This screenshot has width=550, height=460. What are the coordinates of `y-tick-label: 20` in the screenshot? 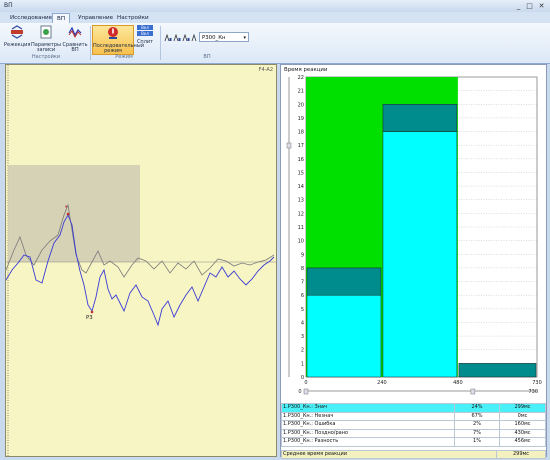 It's located at (301, 105).